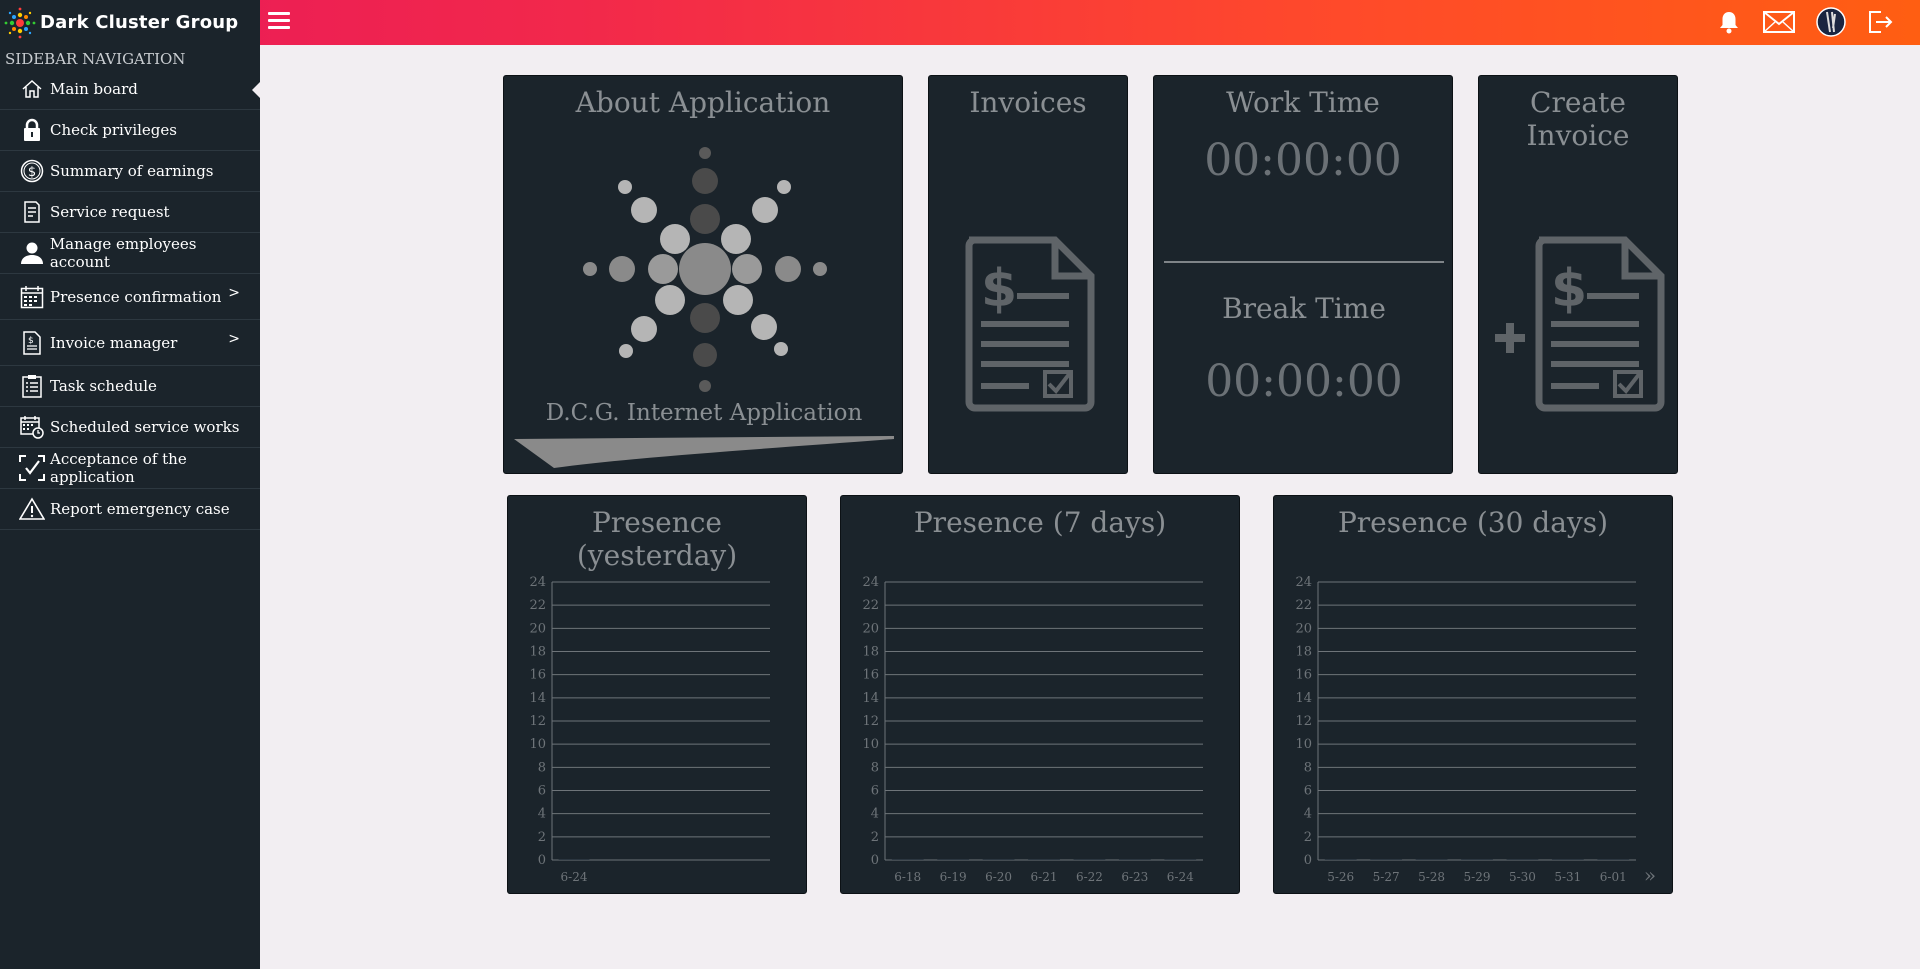  Describe the element at coordinates (1613, 877) in the screenshot. I see `x-tick-label: 6-01` at that location.